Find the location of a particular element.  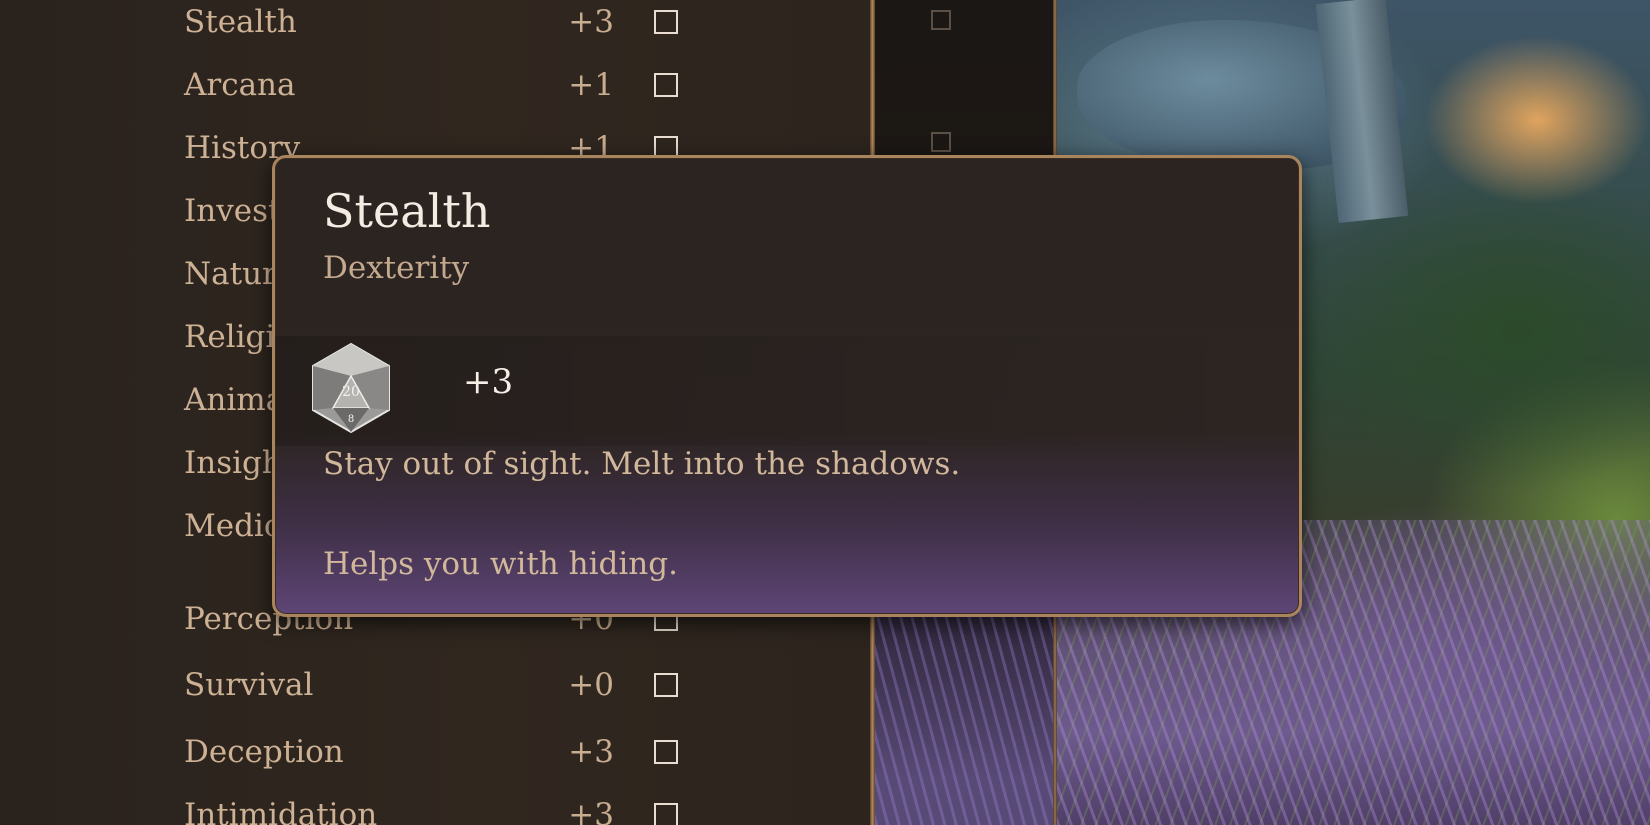

skill-name: Stealth is located at coordinates (240, 22).